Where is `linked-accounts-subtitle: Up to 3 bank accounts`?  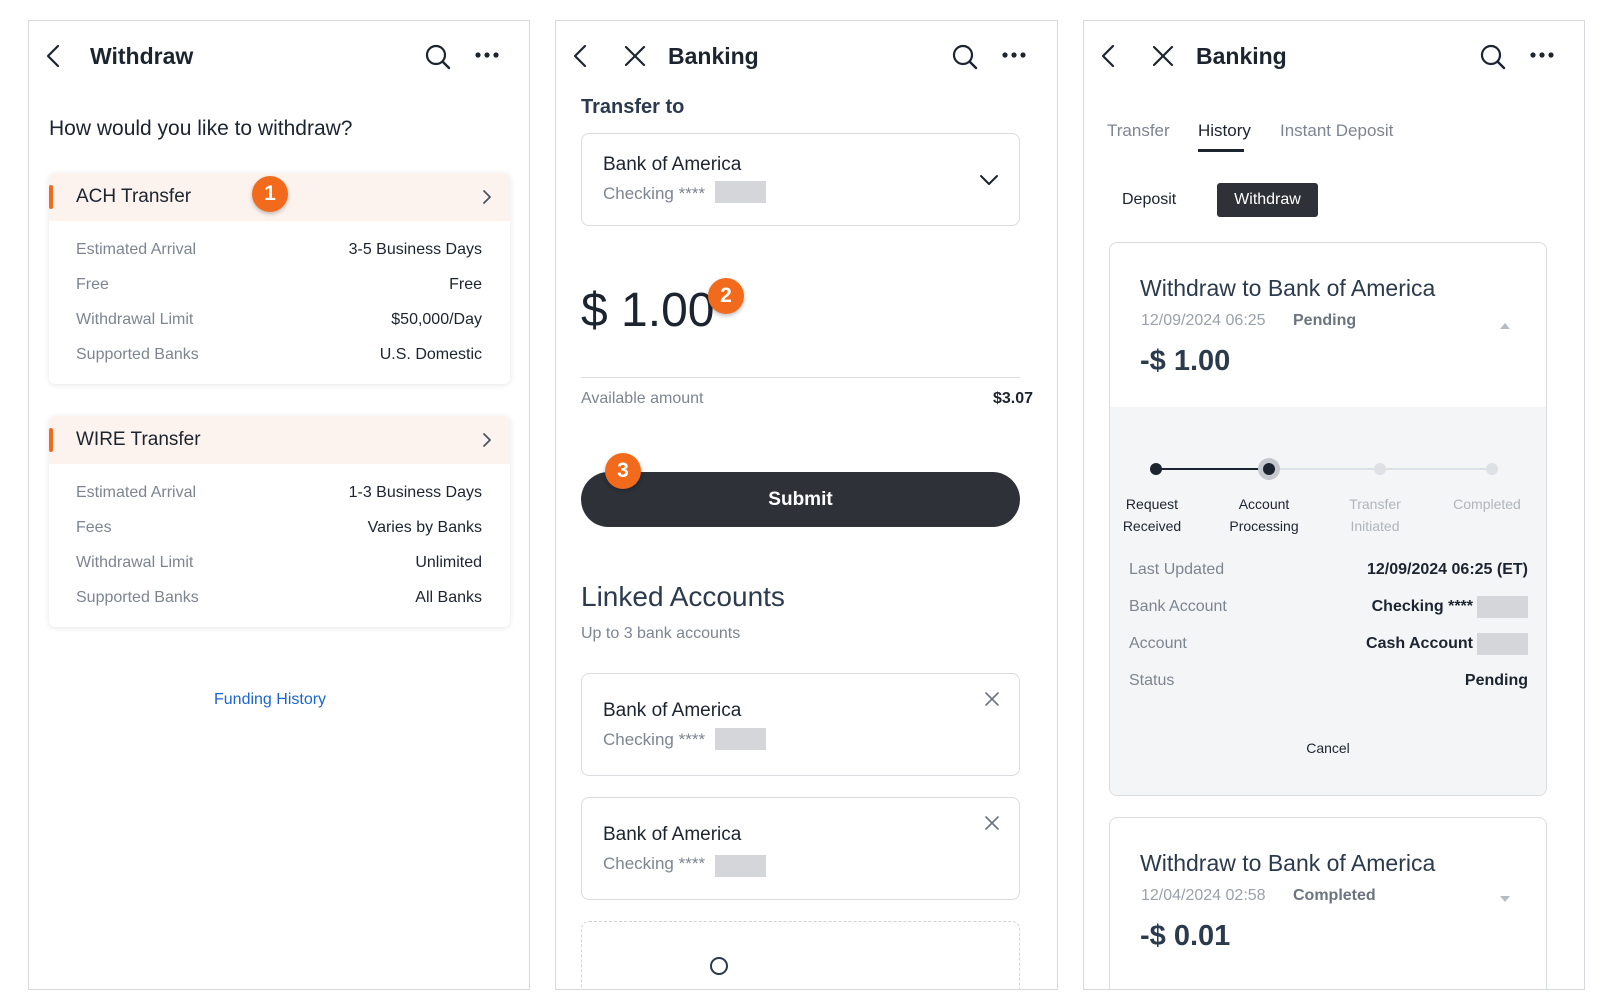
linked-accounts-subtitle: Up to 3 bank accounts is located at coordinates (661, 633).